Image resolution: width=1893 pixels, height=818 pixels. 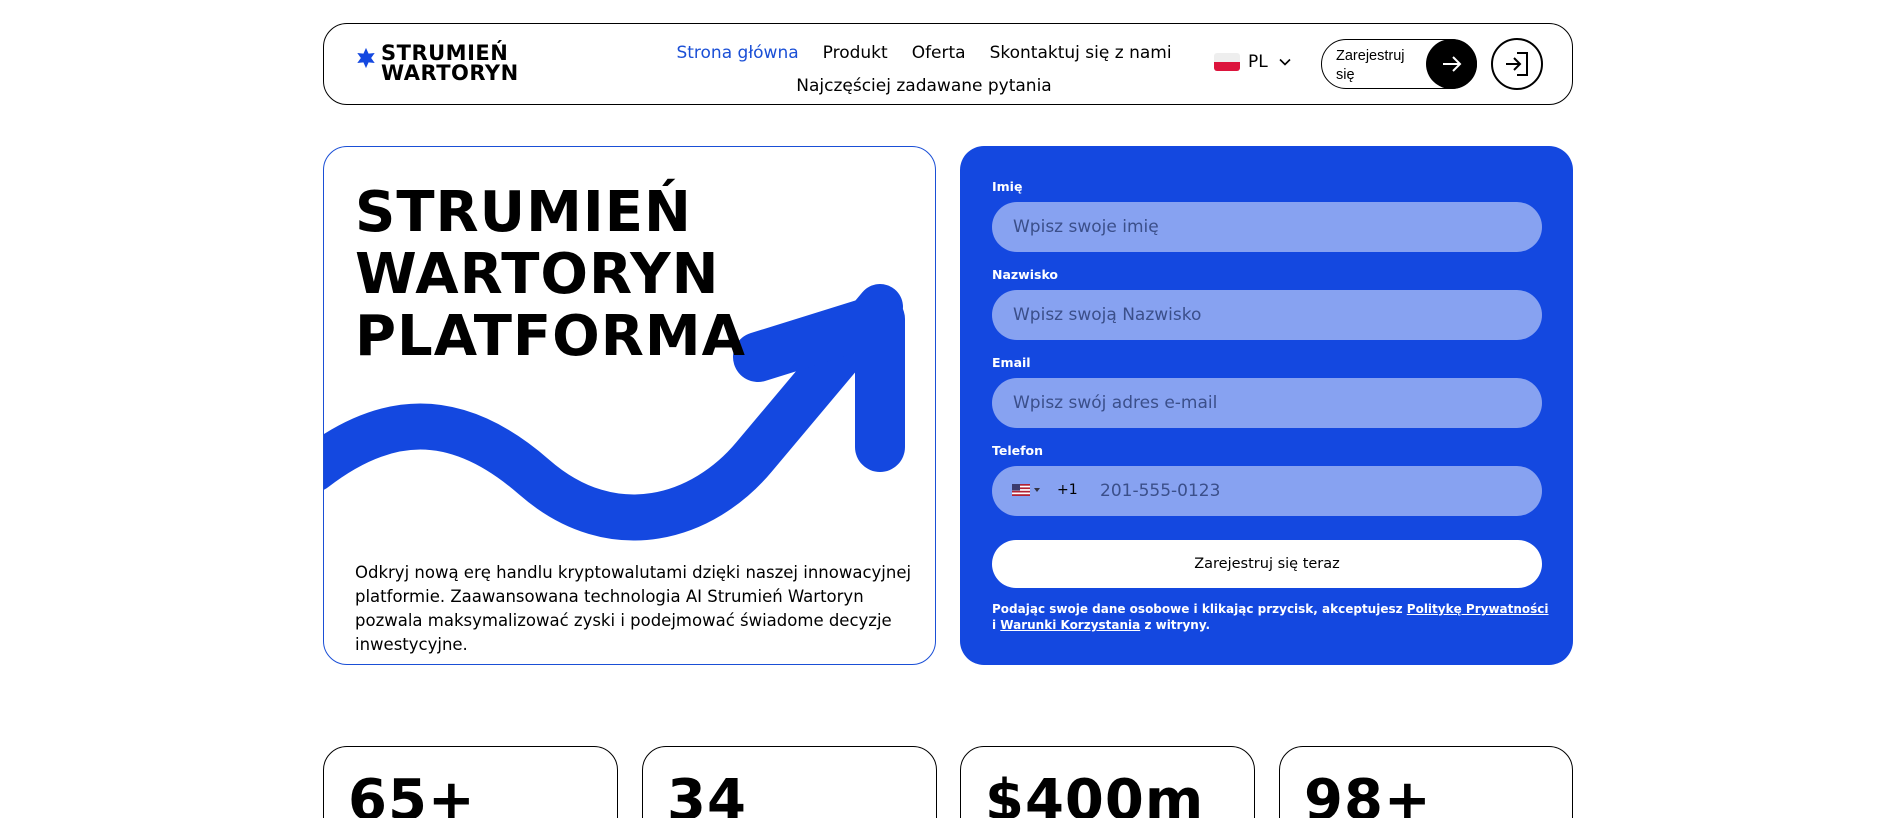 I want to click on hero-title: STRUMIEŃ WARTORYN PLATFORMA, so click(x=550, y=275).